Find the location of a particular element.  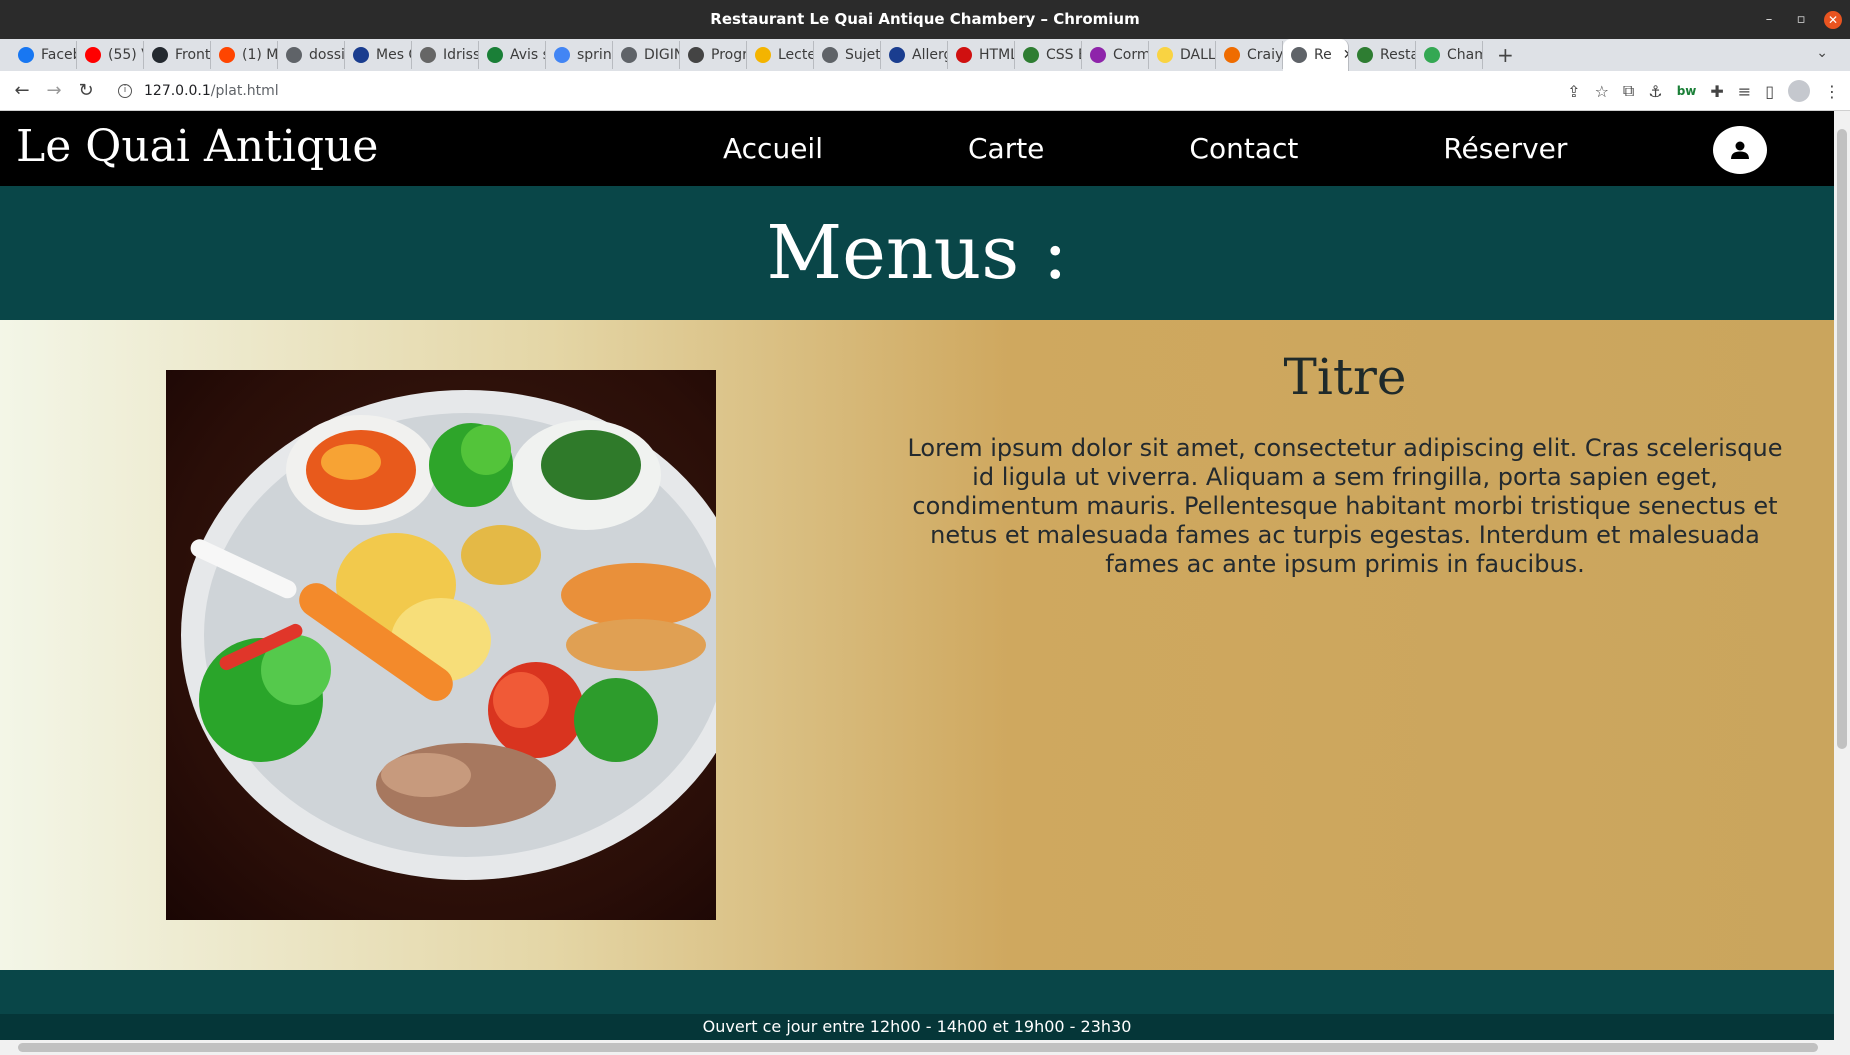

bw-icon: bw is located at coordinates (1687, 91).